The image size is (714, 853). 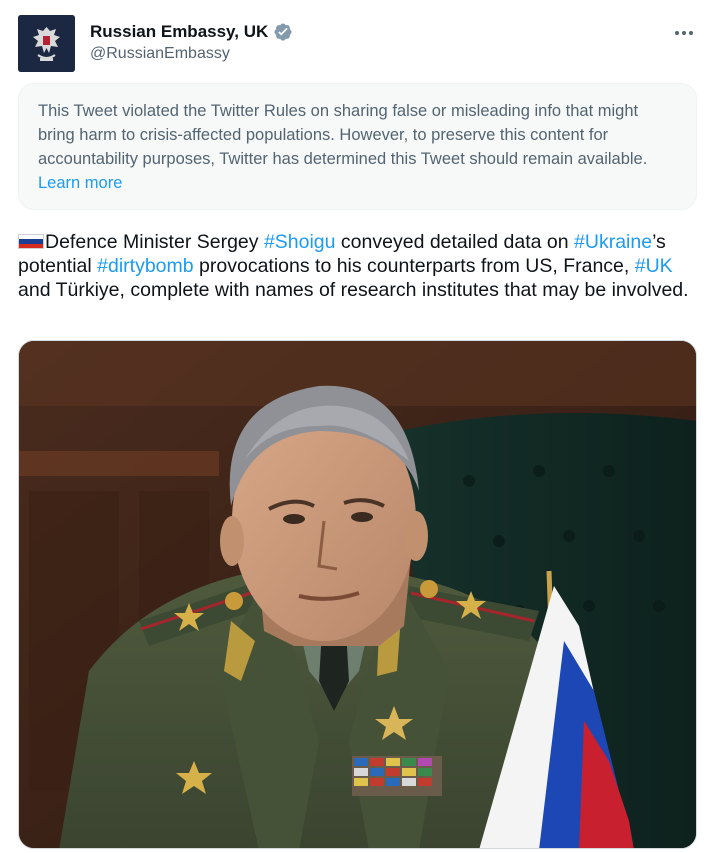 What do you see at coordinates (145, 266) in the screenshot?
I see `hashtag-link: #dirtybomb` at bounding box center [145, 266].